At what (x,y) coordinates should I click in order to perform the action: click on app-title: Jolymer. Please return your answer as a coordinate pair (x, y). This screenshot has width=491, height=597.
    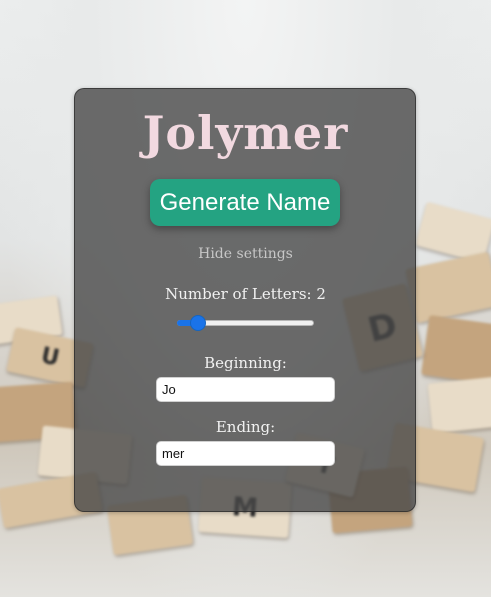
    Looking at the image, I should click on (245, 133).